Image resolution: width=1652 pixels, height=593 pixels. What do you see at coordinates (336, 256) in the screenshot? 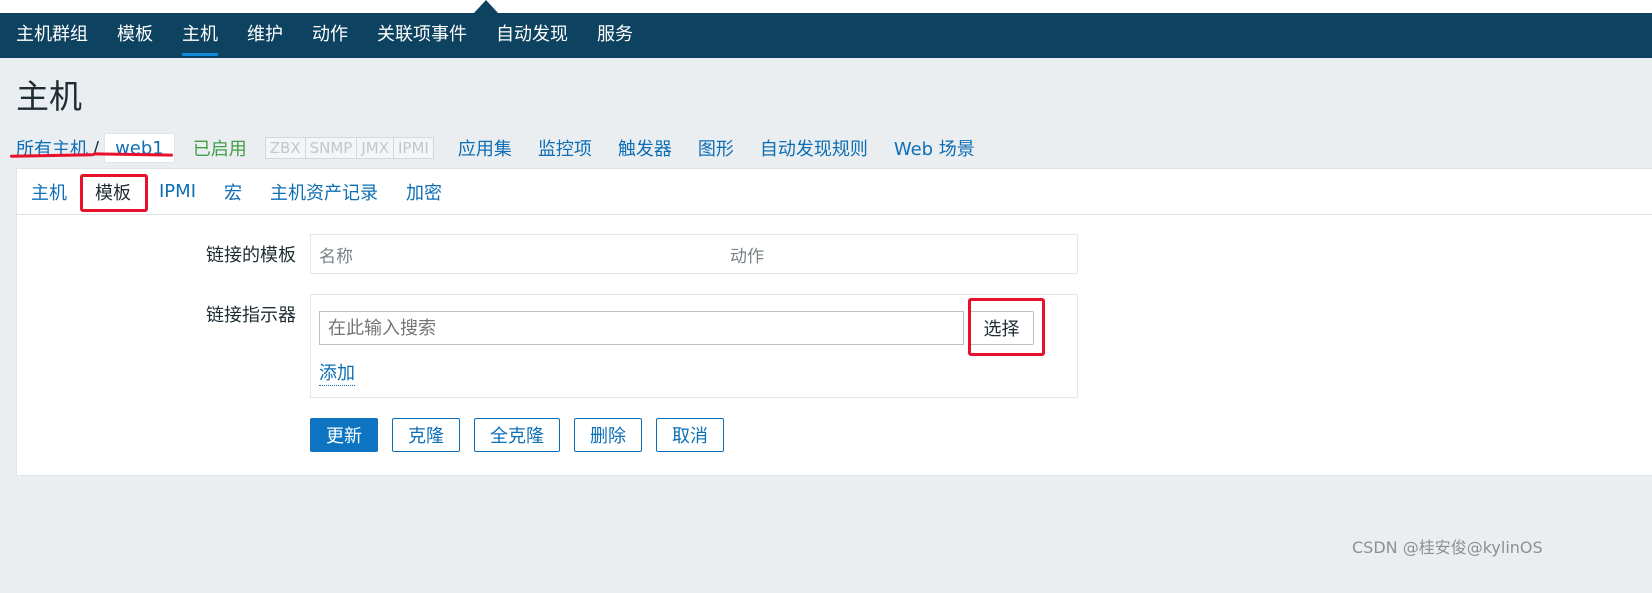
I see `table-header-name: 名称` at bounding box center [336, 256].